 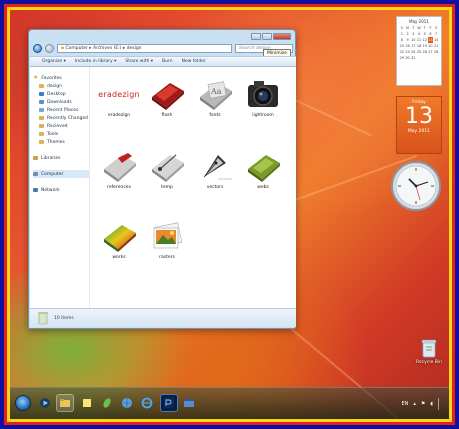 I want to click on folder-item-temp: temp, so click(x=167, y=169).